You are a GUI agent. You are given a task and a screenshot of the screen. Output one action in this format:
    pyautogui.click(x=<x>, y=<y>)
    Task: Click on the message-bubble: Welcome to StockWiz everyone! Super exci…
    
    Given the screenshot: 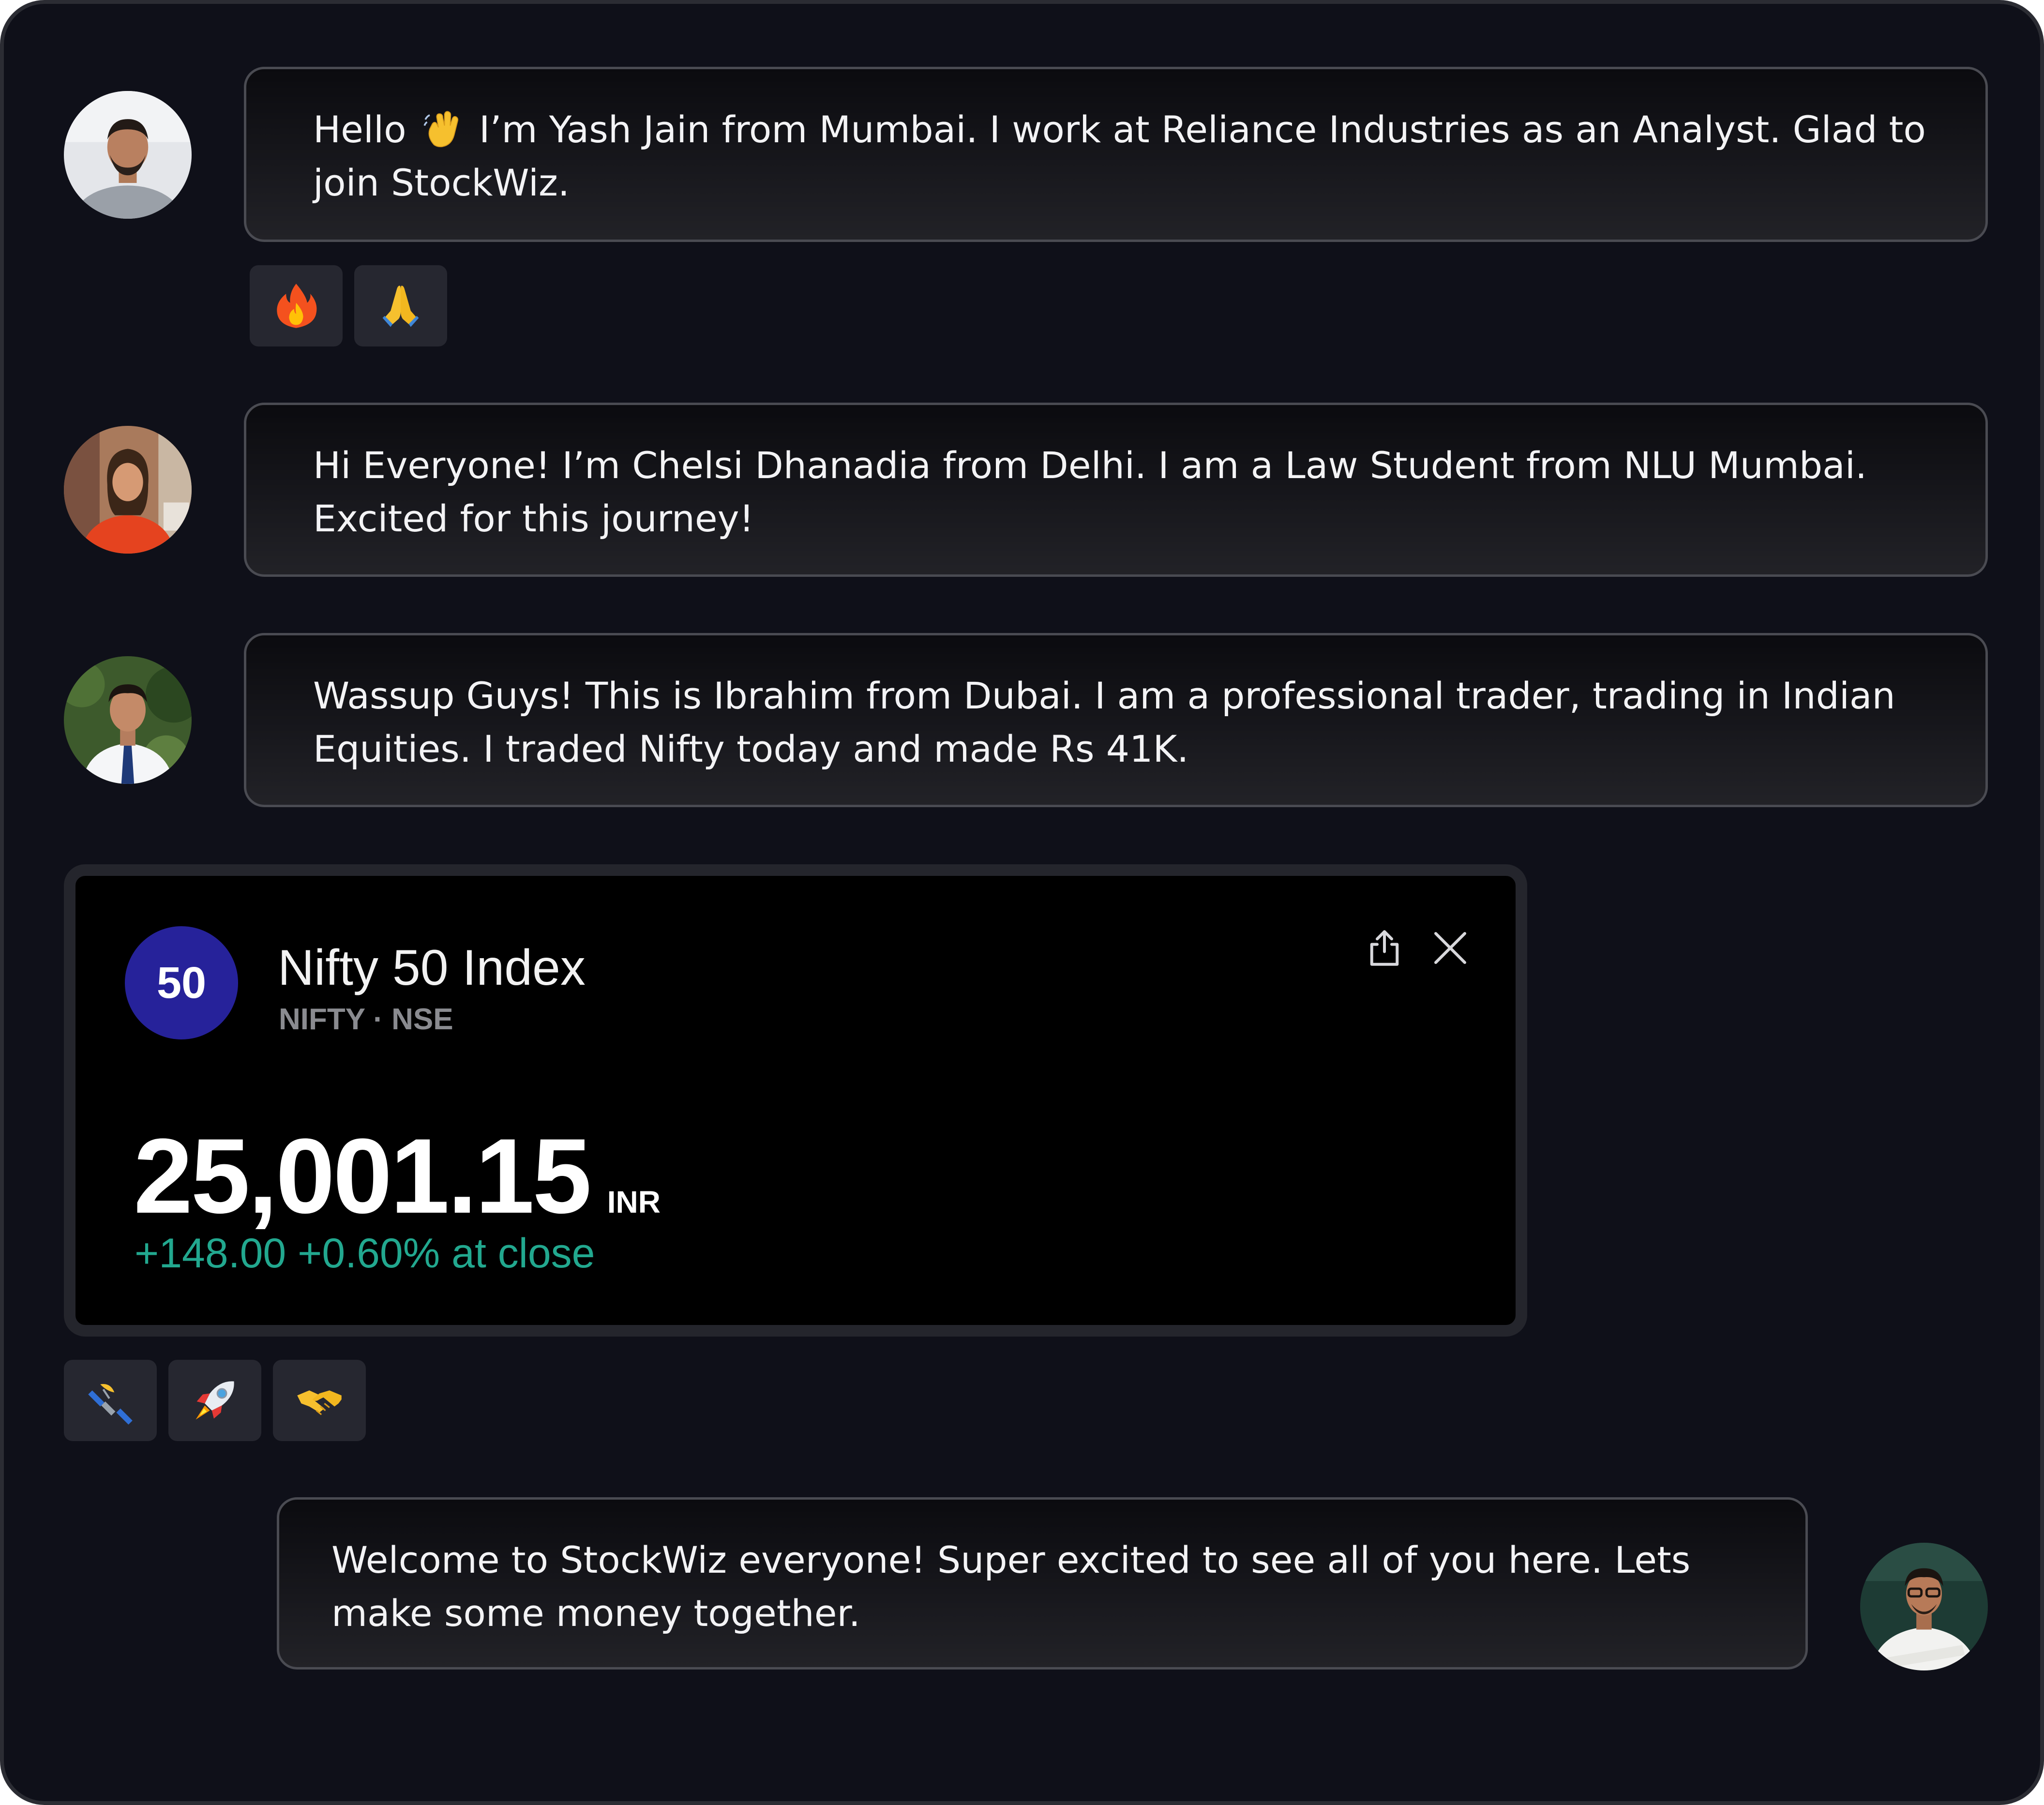 What is the action you would take?
    pyautogui.click(x=1042, y=1583)
    